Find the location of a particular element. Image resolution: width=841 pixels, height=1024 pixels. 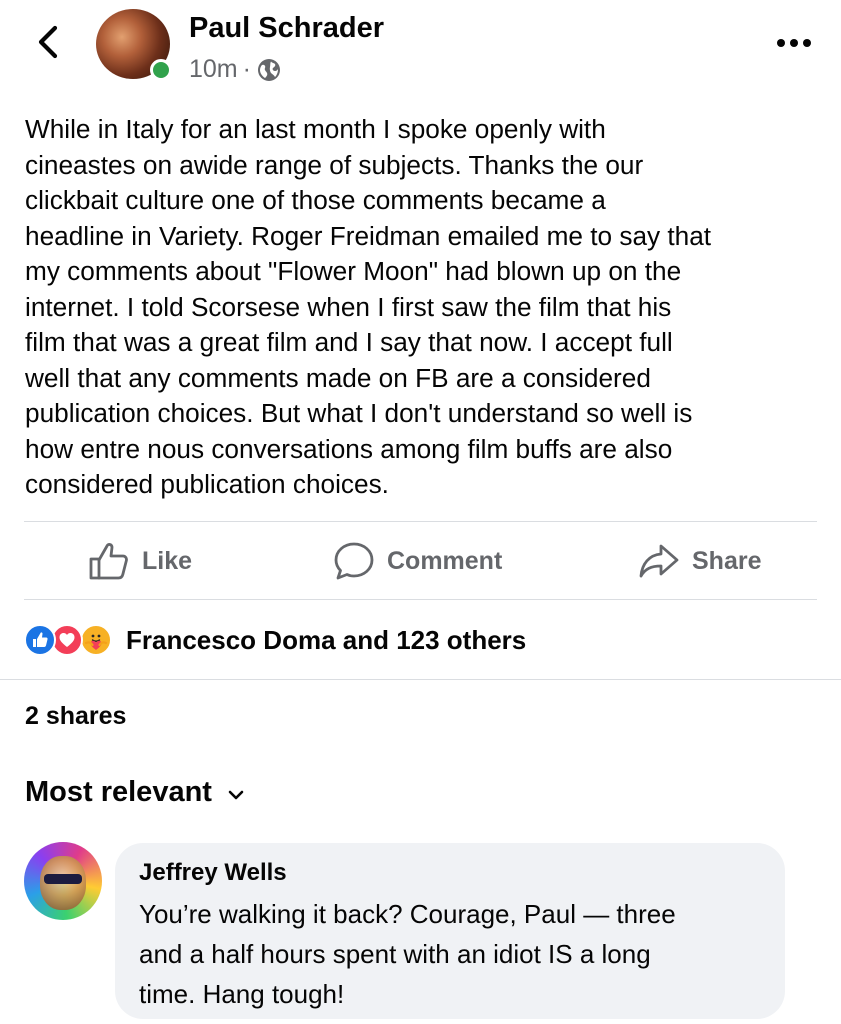

more-horizontal-icon is located at coordinates (794, 43).